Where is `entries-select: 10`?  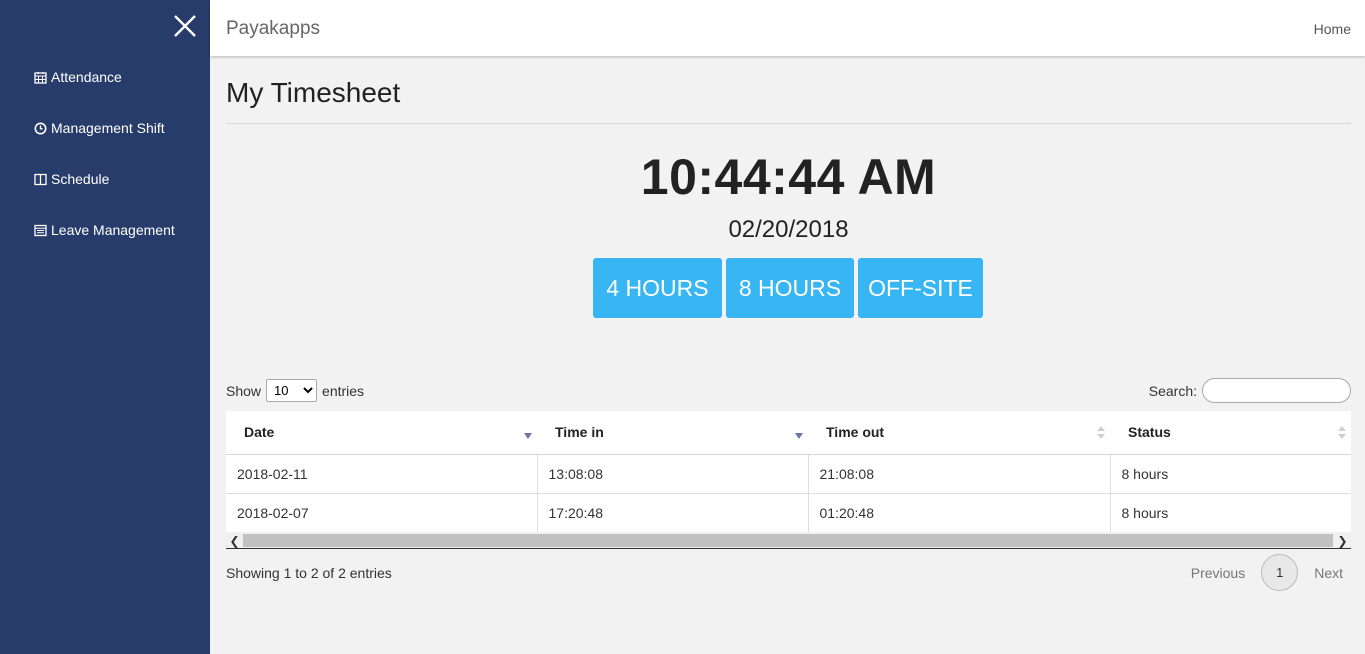 entries-select: 10 is located at coordinates (292, 390).